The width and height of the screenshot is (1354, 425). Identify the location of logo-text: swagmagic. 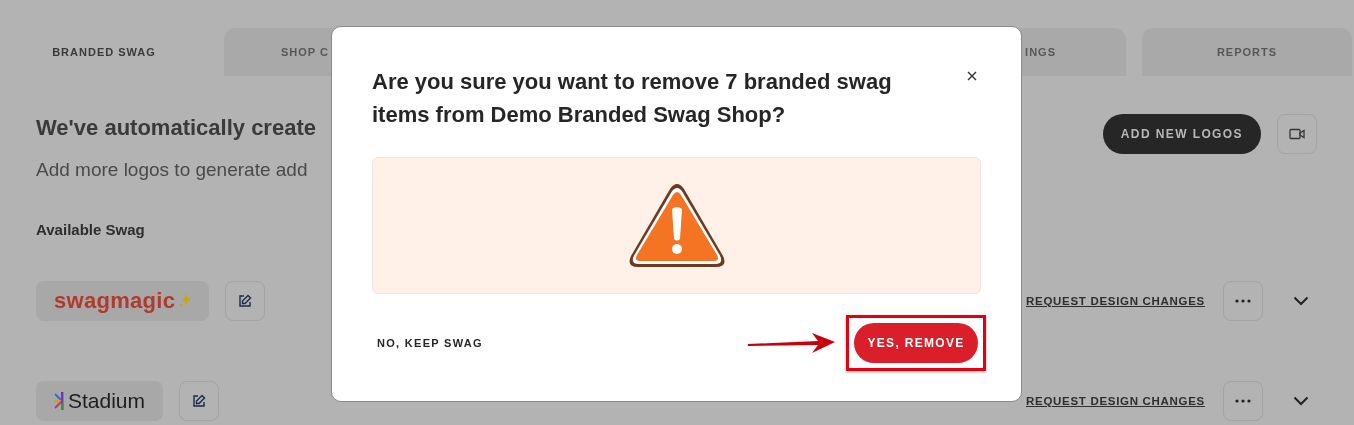
(115, 301).